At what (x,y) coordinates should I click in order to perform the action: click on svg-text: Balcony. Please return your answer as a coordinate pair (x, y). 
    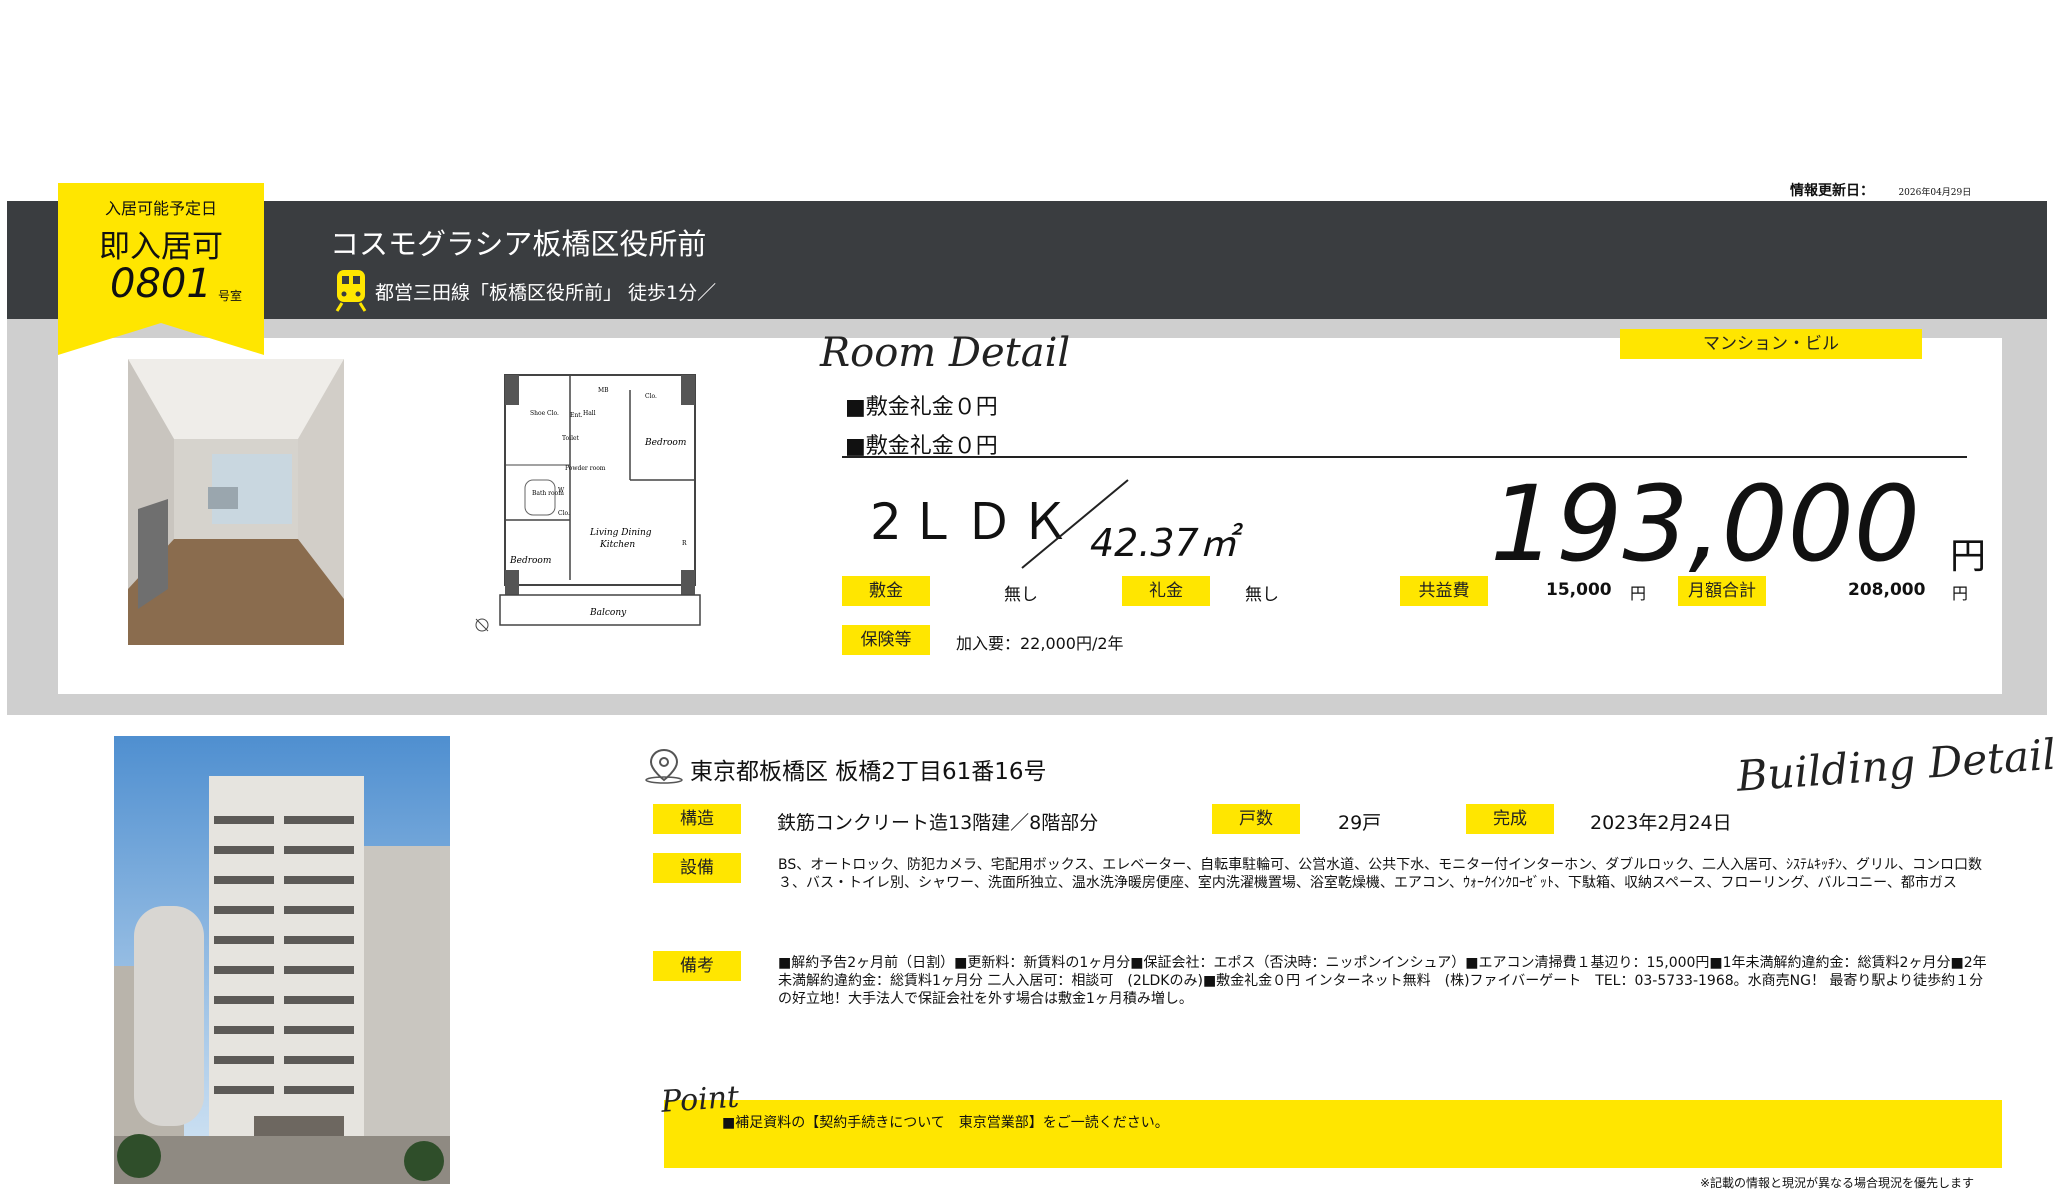
    Looking at the image, I should click on (608, 613).